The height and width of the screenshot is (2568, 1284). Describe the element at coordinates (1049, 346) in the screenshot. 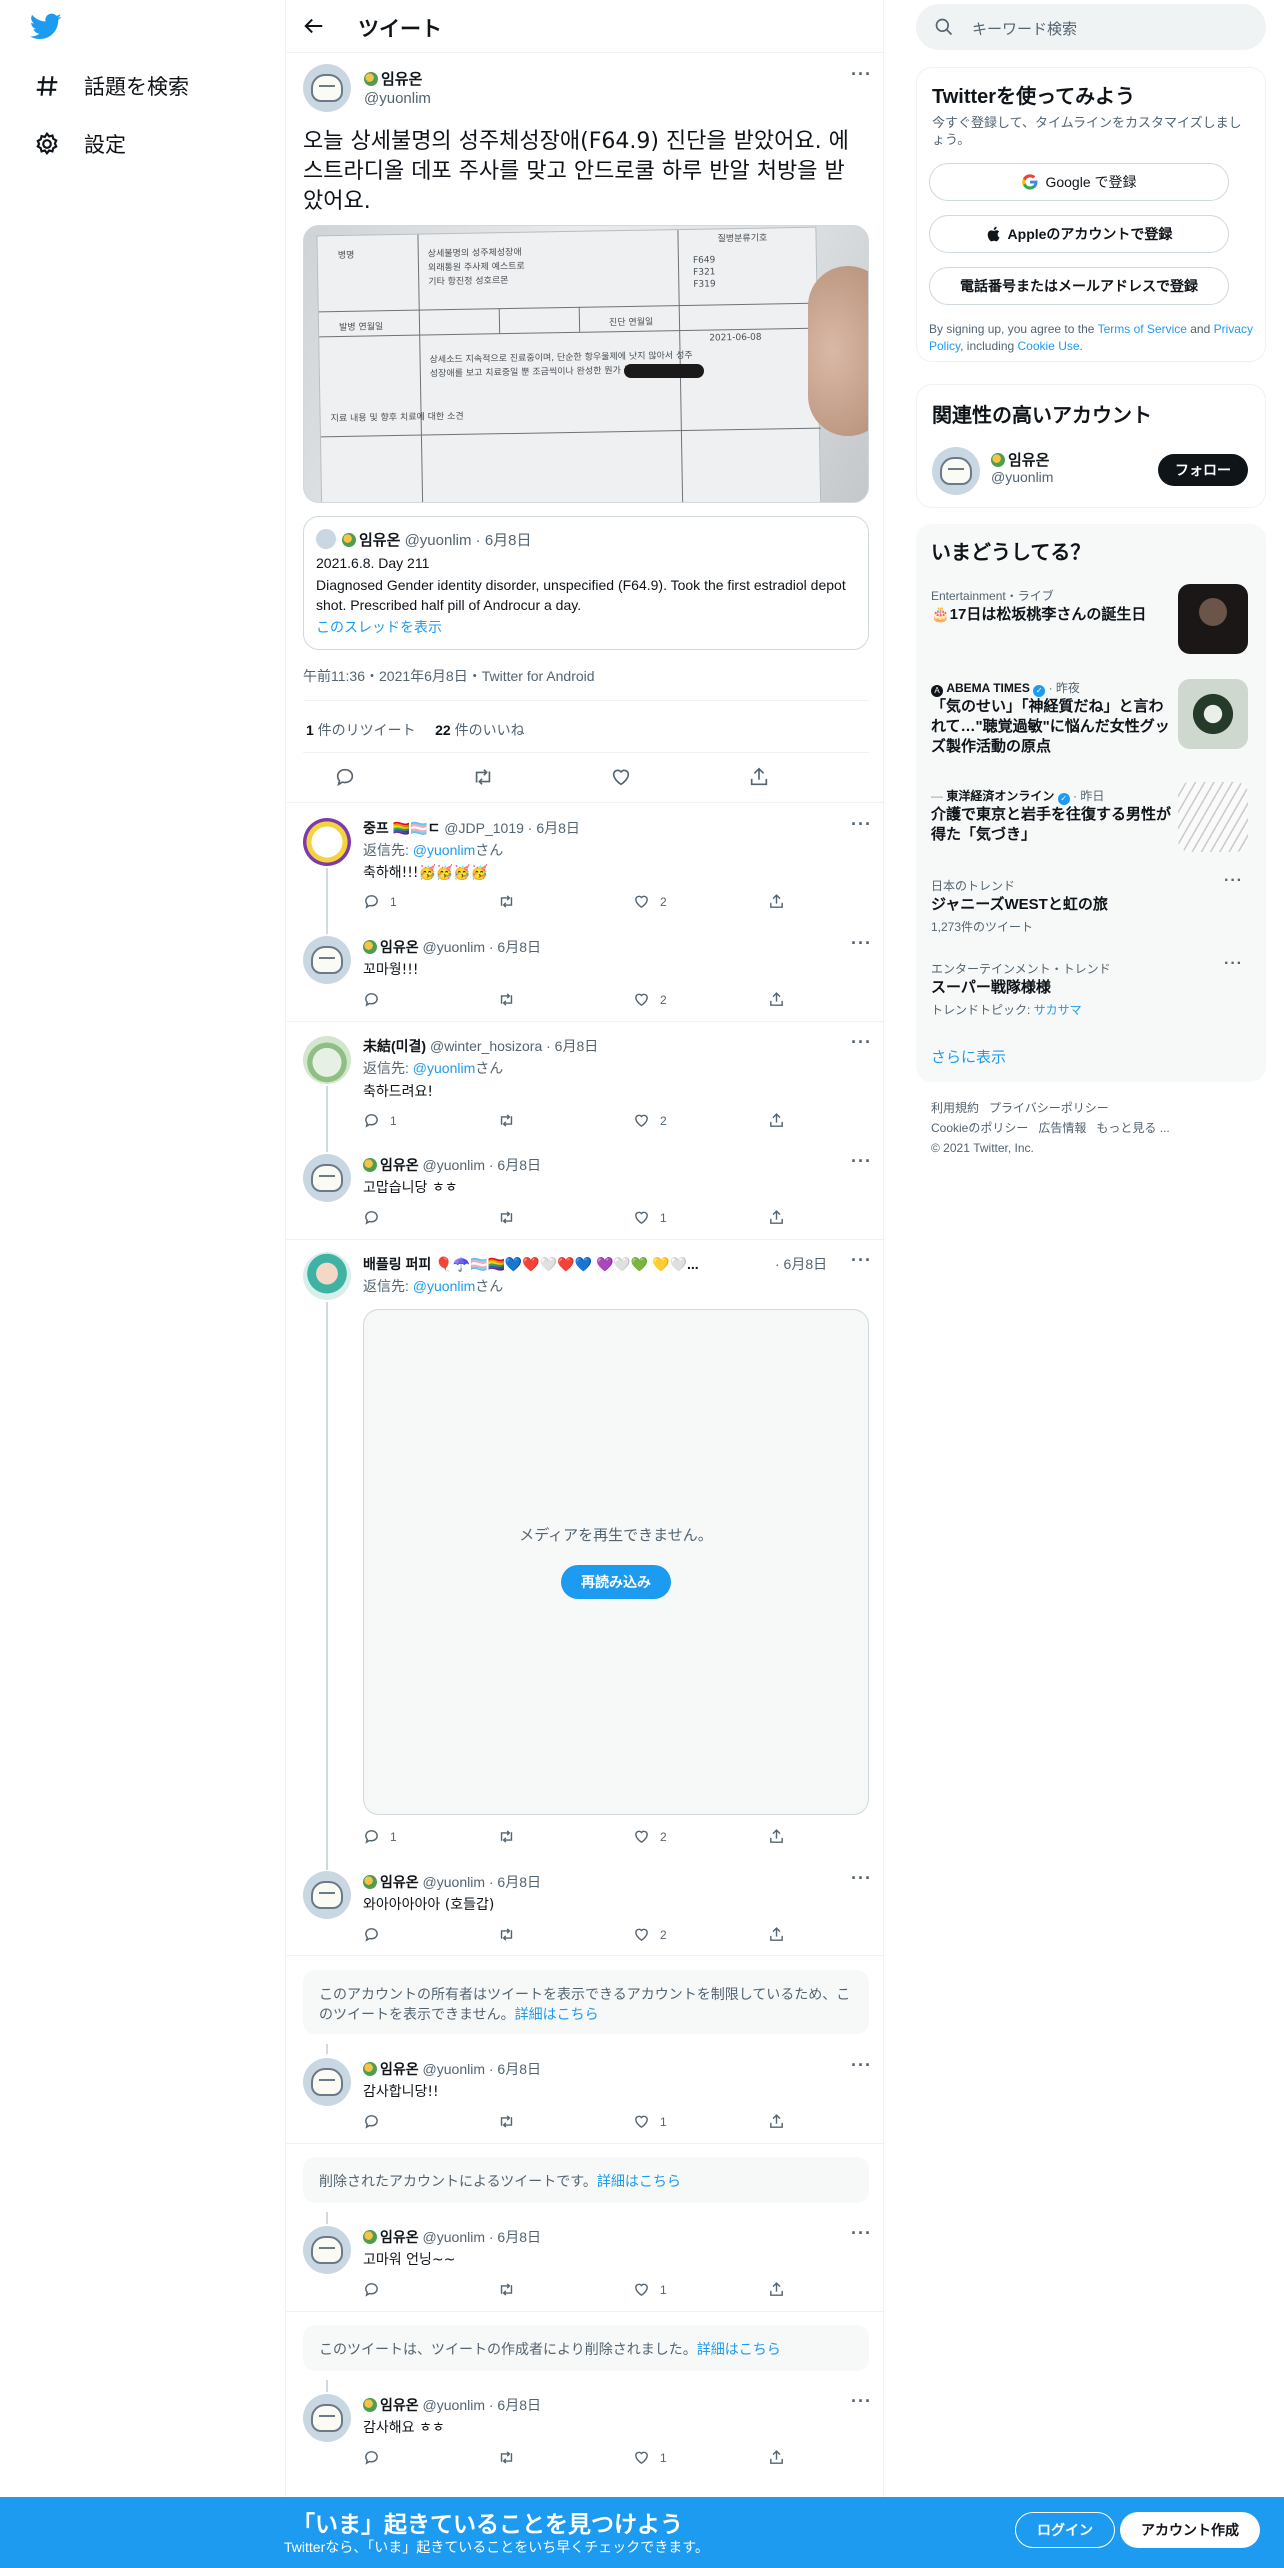

I see `cookie-link: Cookie Use` at that location.